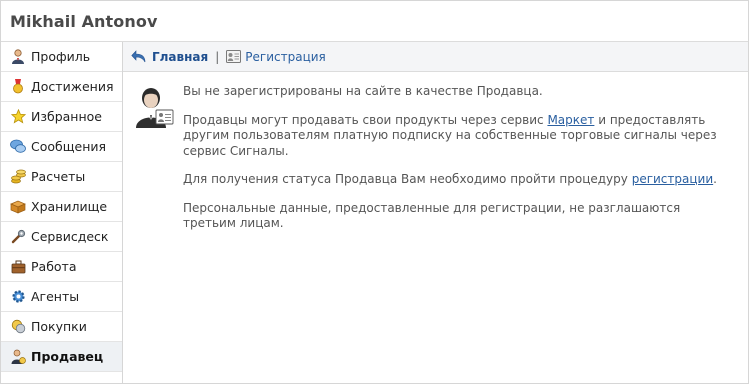 The image size is (749, 384). What do you see at coordinates (55, 296) in the screenshot?
I see `sidebar-item-label: Агенты` at bounding box center [55, 296].